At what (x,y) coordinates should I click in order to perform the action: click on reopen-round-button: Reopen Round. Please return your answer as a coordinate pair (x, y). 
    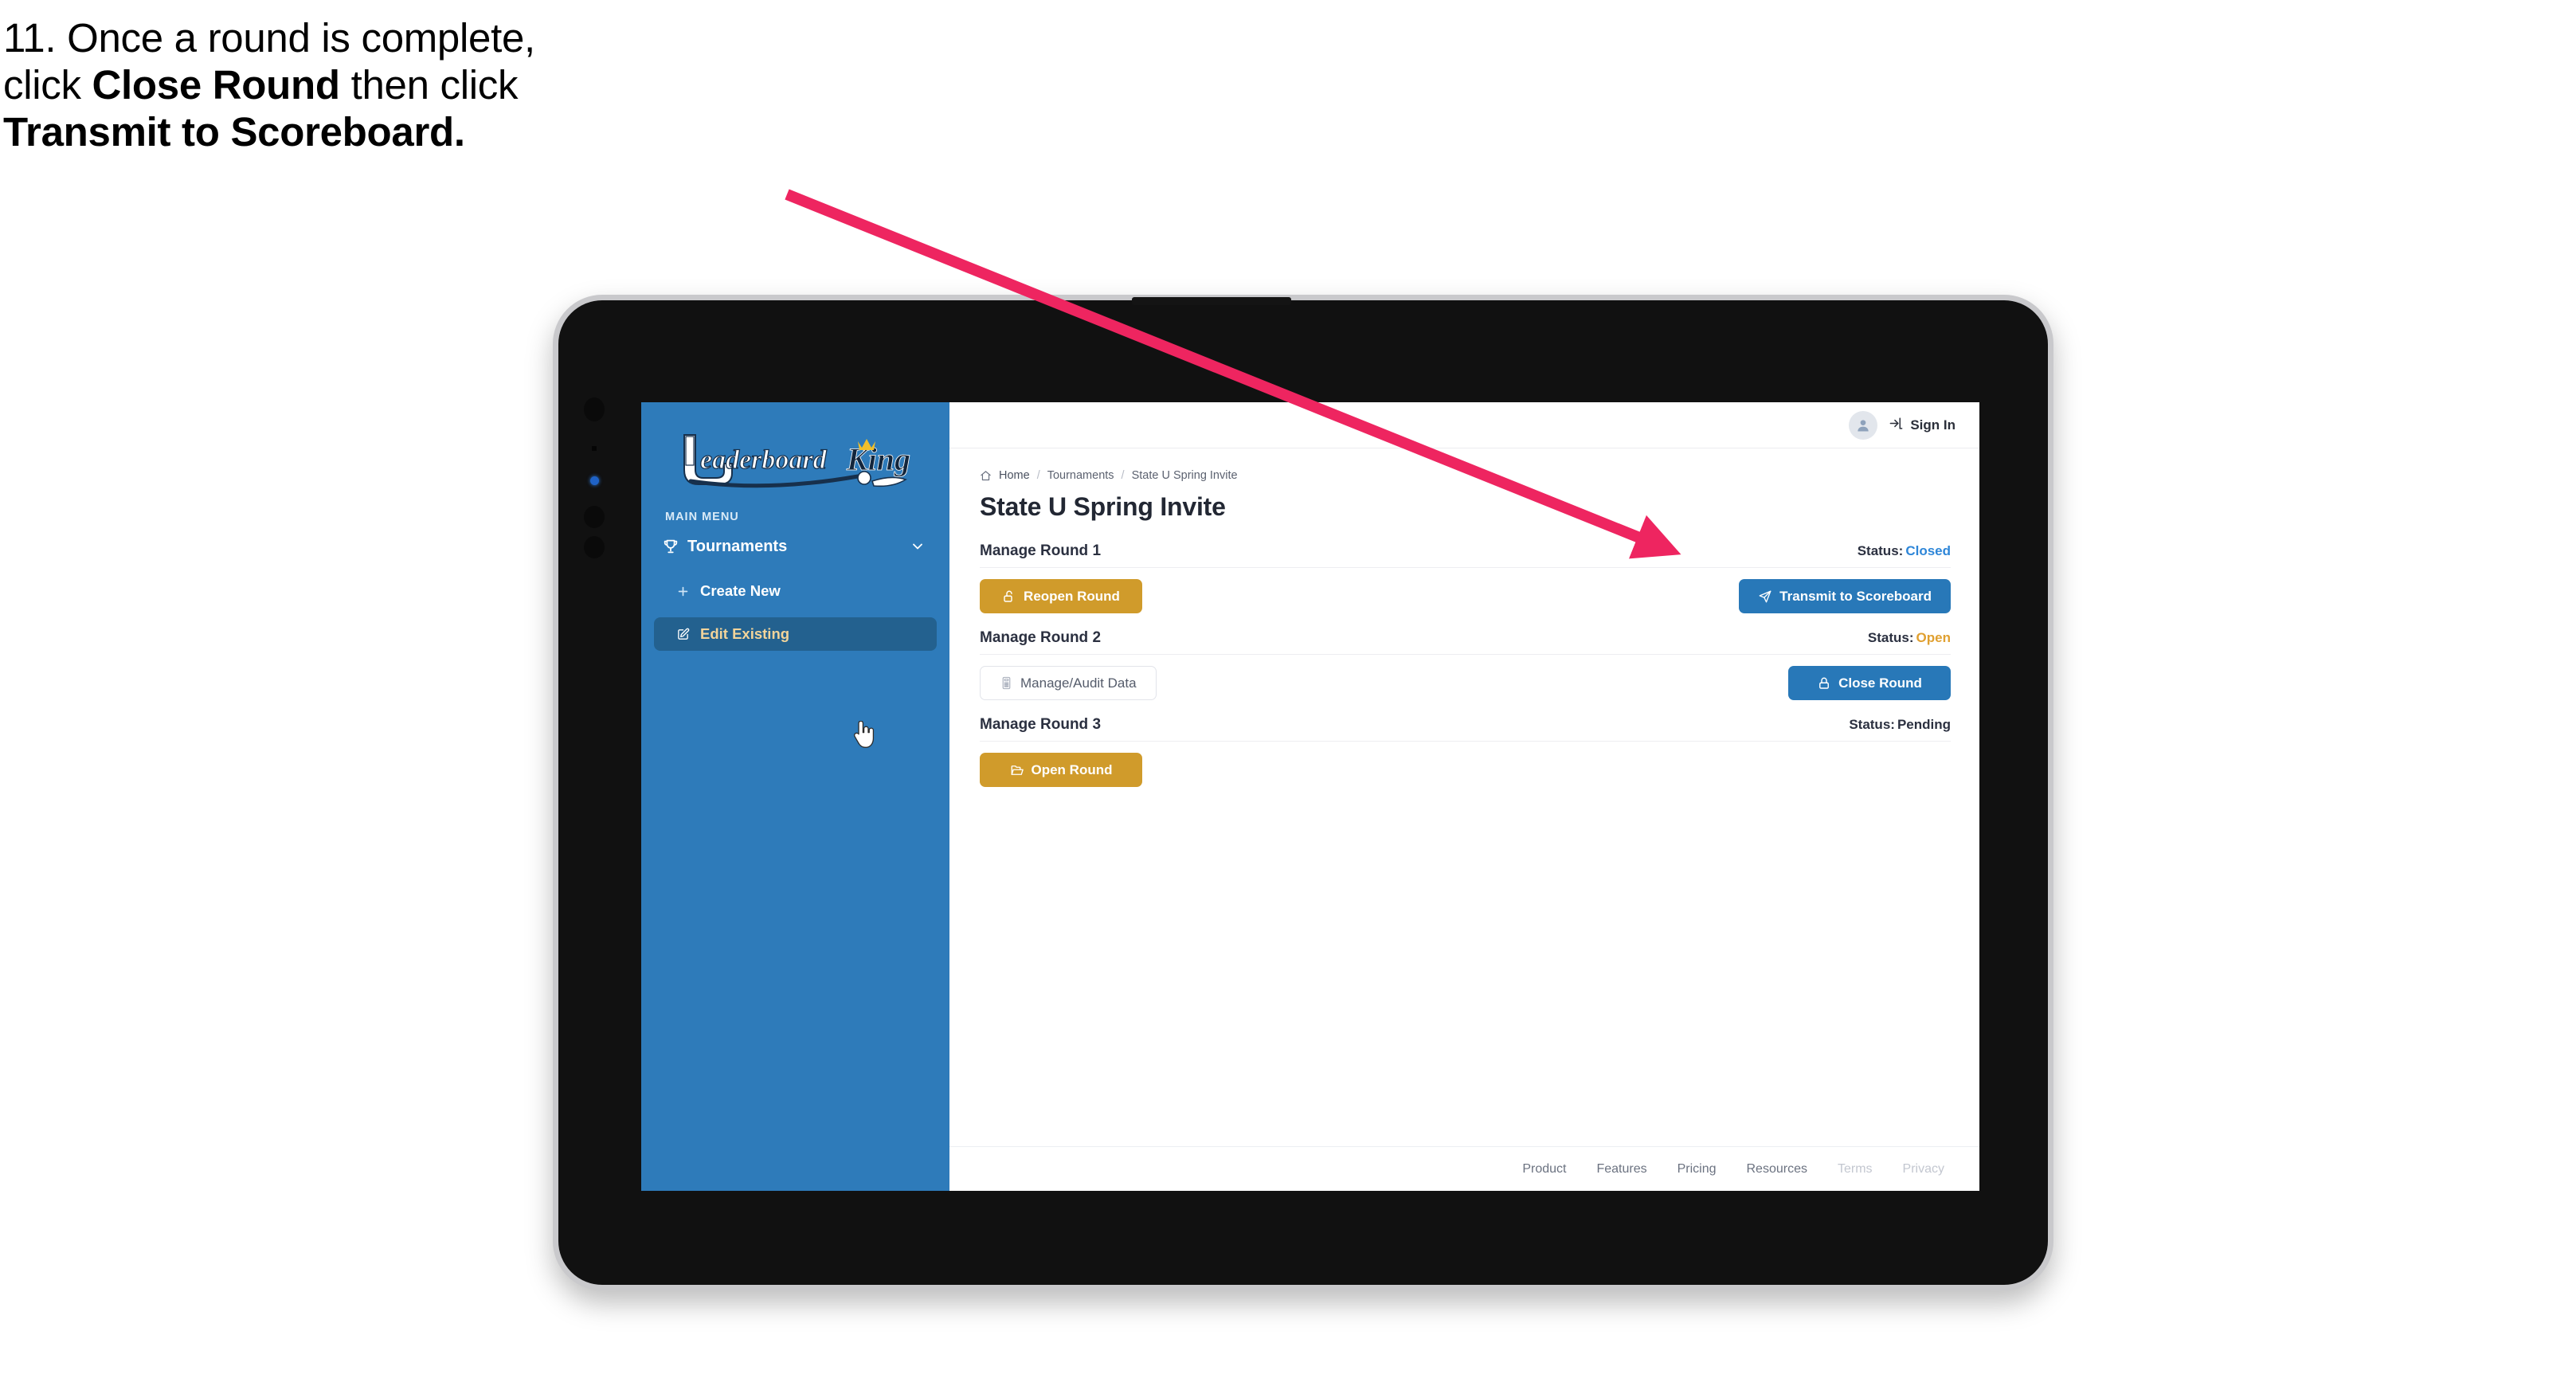
    Looking at the image, I should click on (1061, 596).